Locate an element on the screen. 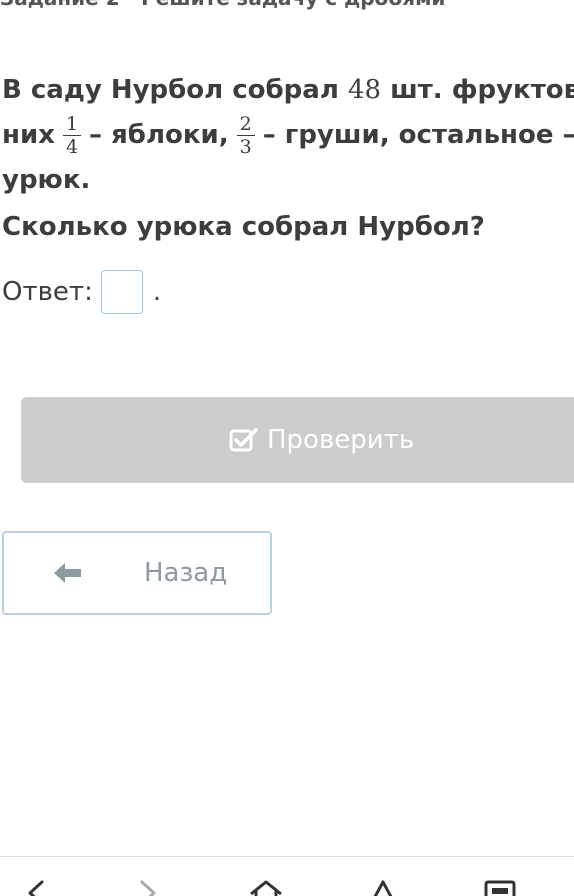 The image size is (574, 896). check-button: Проверить is located at coordinates (297, 440).